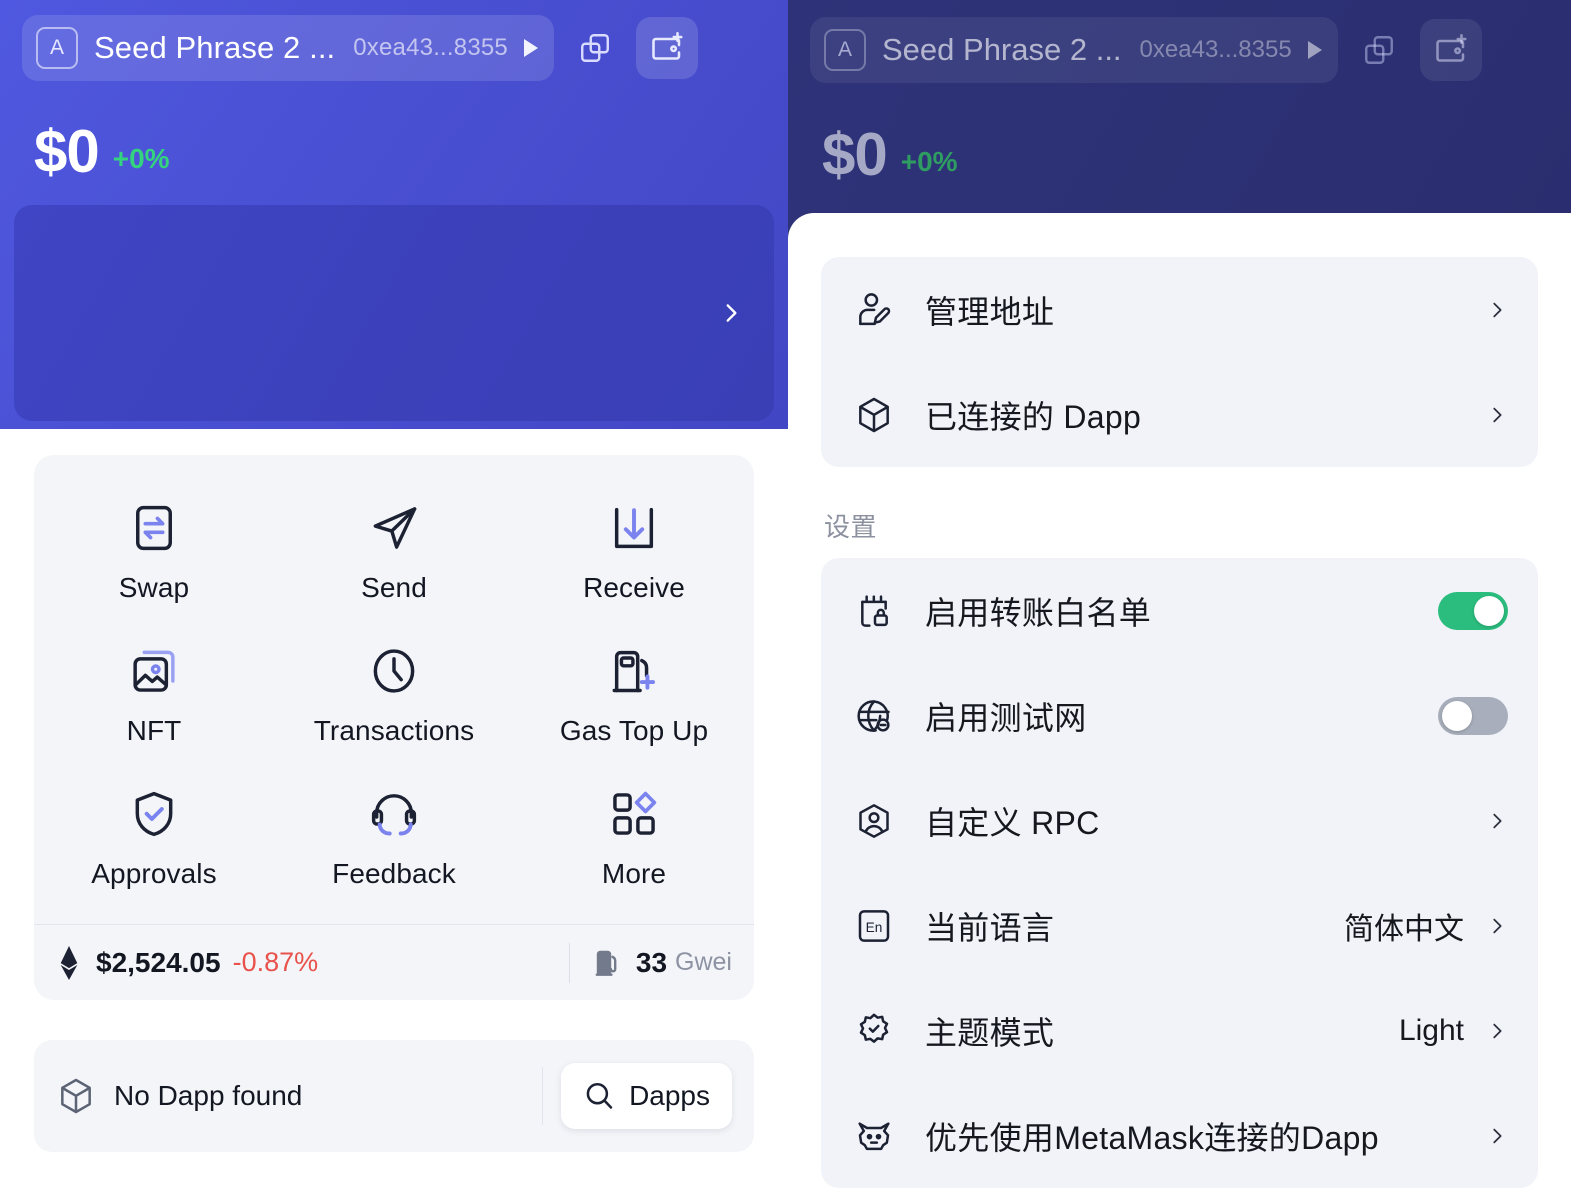 This screenshot has height=1188, width=1571. Describe the element at coordinates (634, 814) in the screenshot. I see `grid-more-icon` at that location.